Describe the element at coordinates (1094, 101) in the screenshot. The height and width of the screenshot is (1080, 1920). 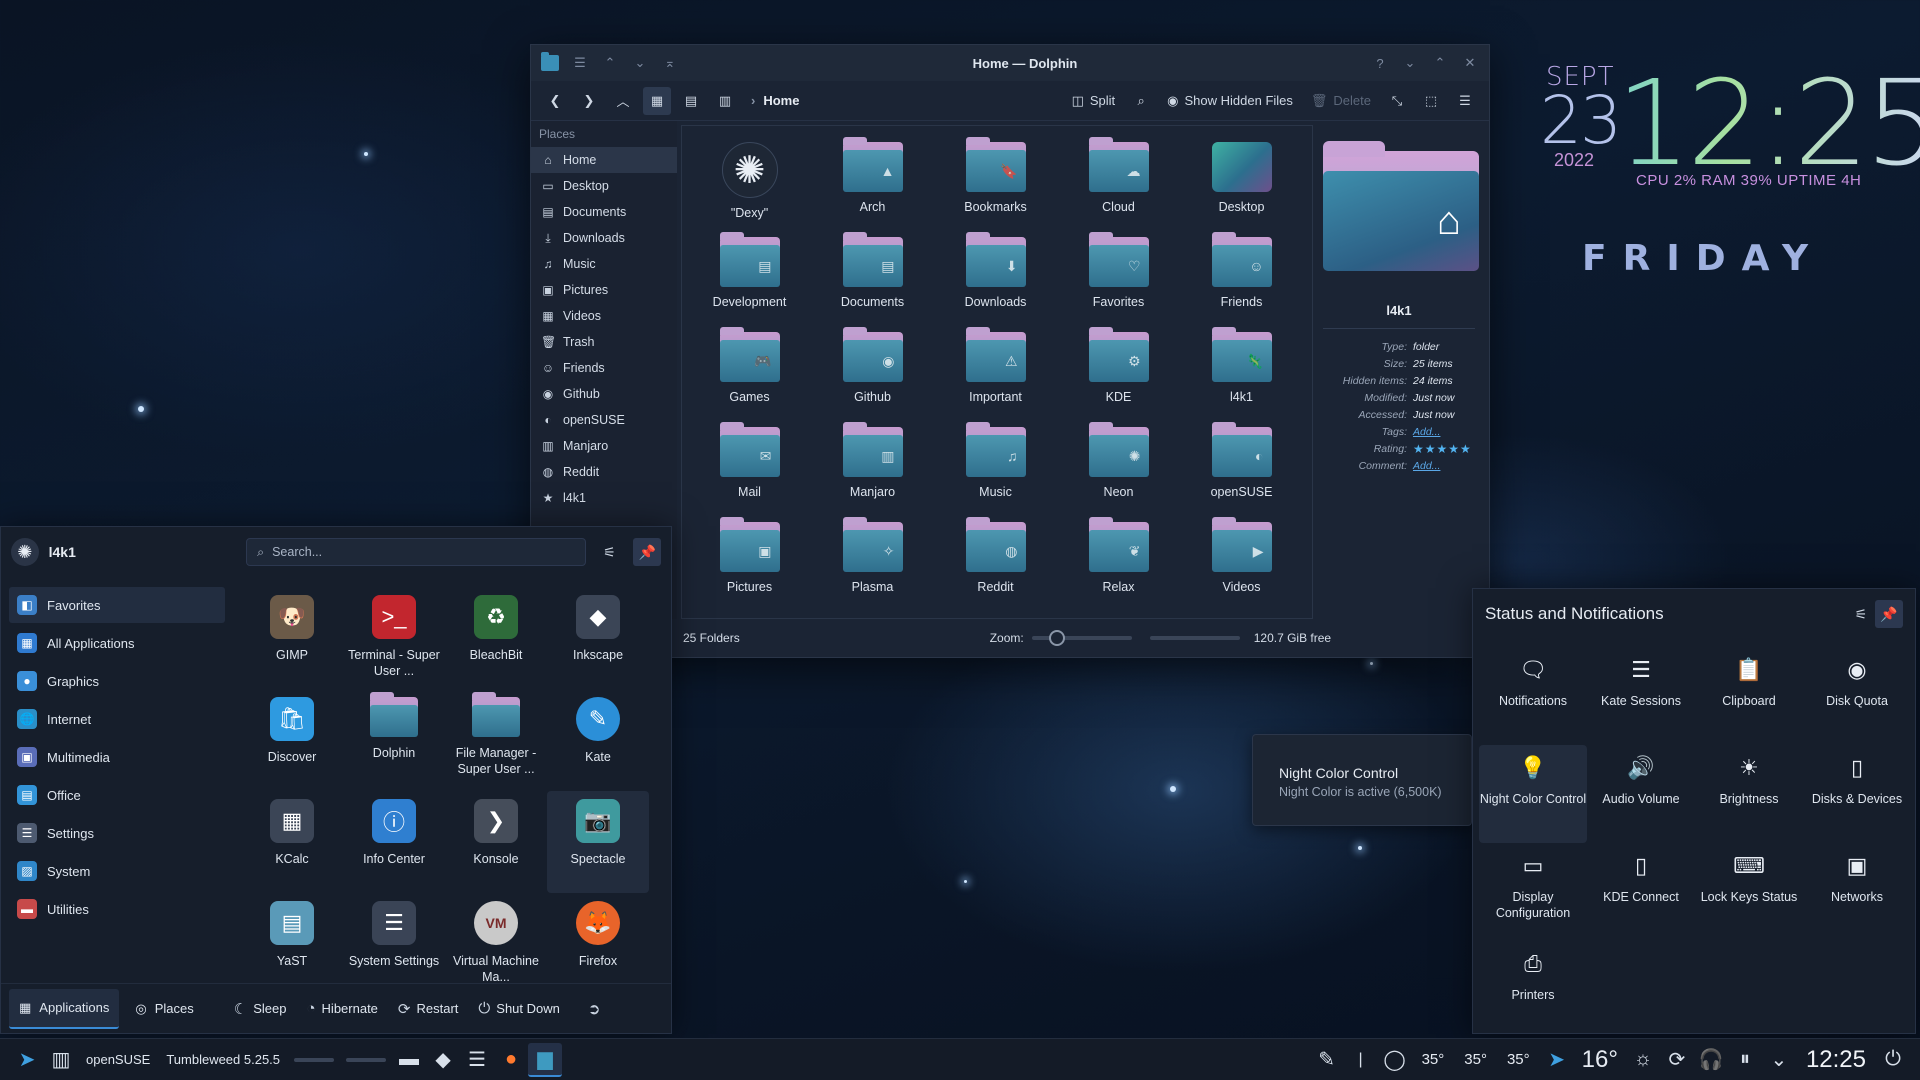
I see `split-button: ◫ Split` at that location.